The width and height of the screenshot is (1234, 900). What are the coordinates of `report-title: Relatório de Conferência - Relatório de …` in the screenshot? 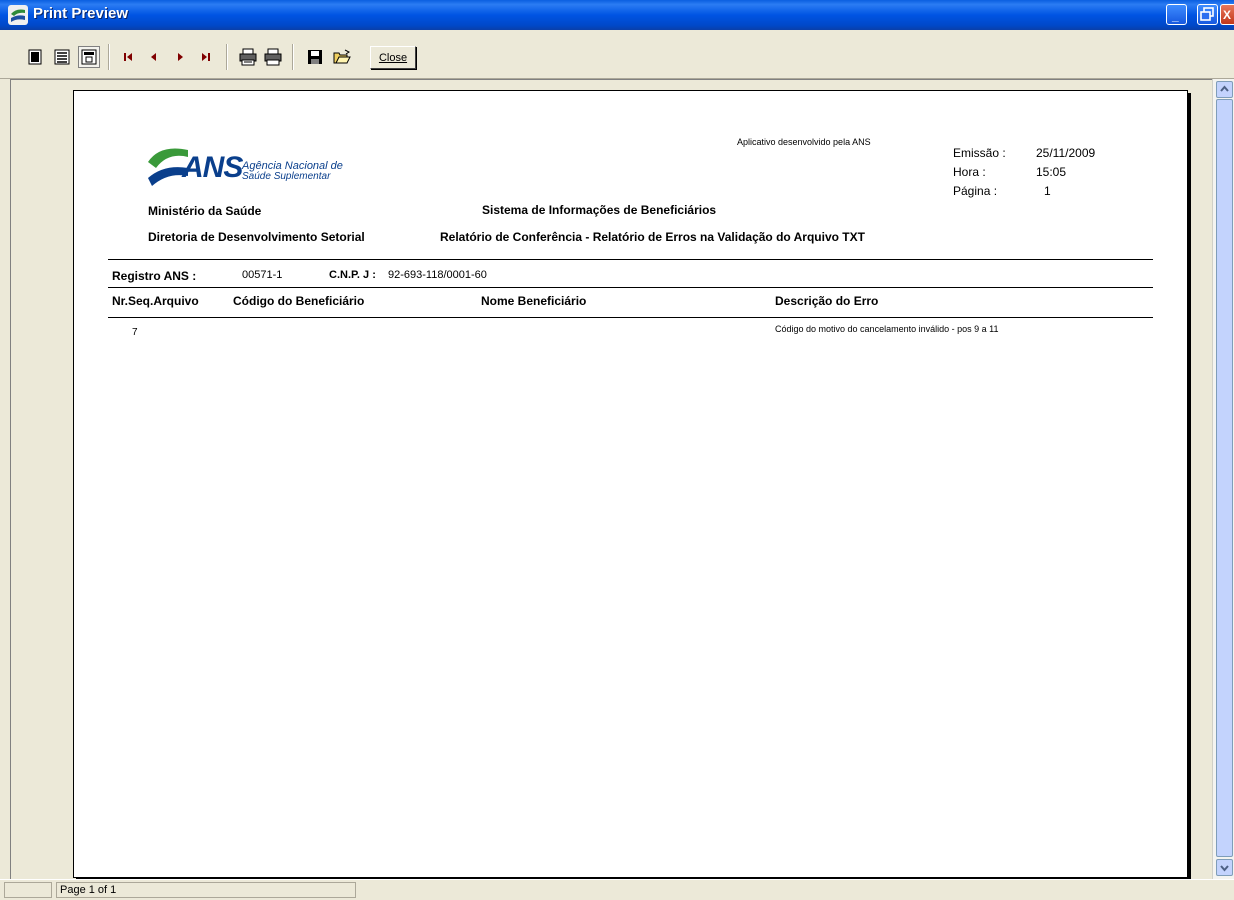 It's located at (652, 237).